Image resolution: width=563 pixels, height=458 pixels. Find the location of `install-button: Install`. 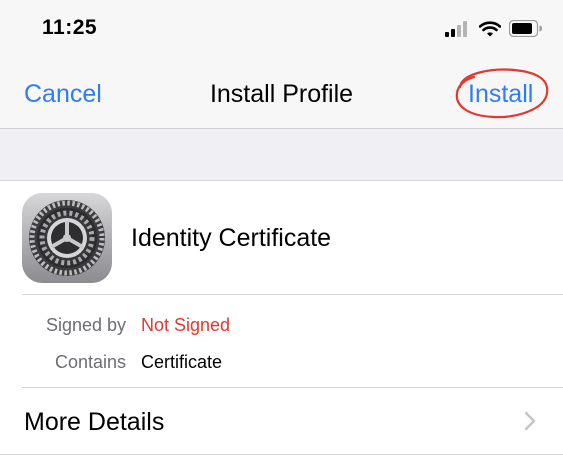

install-button: Install is located at coordinates (500, 94).